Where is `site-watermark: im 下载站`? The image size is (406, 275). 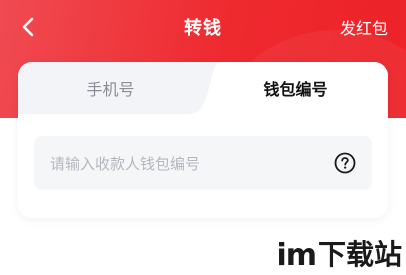
site-watermark: im 下载站 is located at coordinates (339, 253).